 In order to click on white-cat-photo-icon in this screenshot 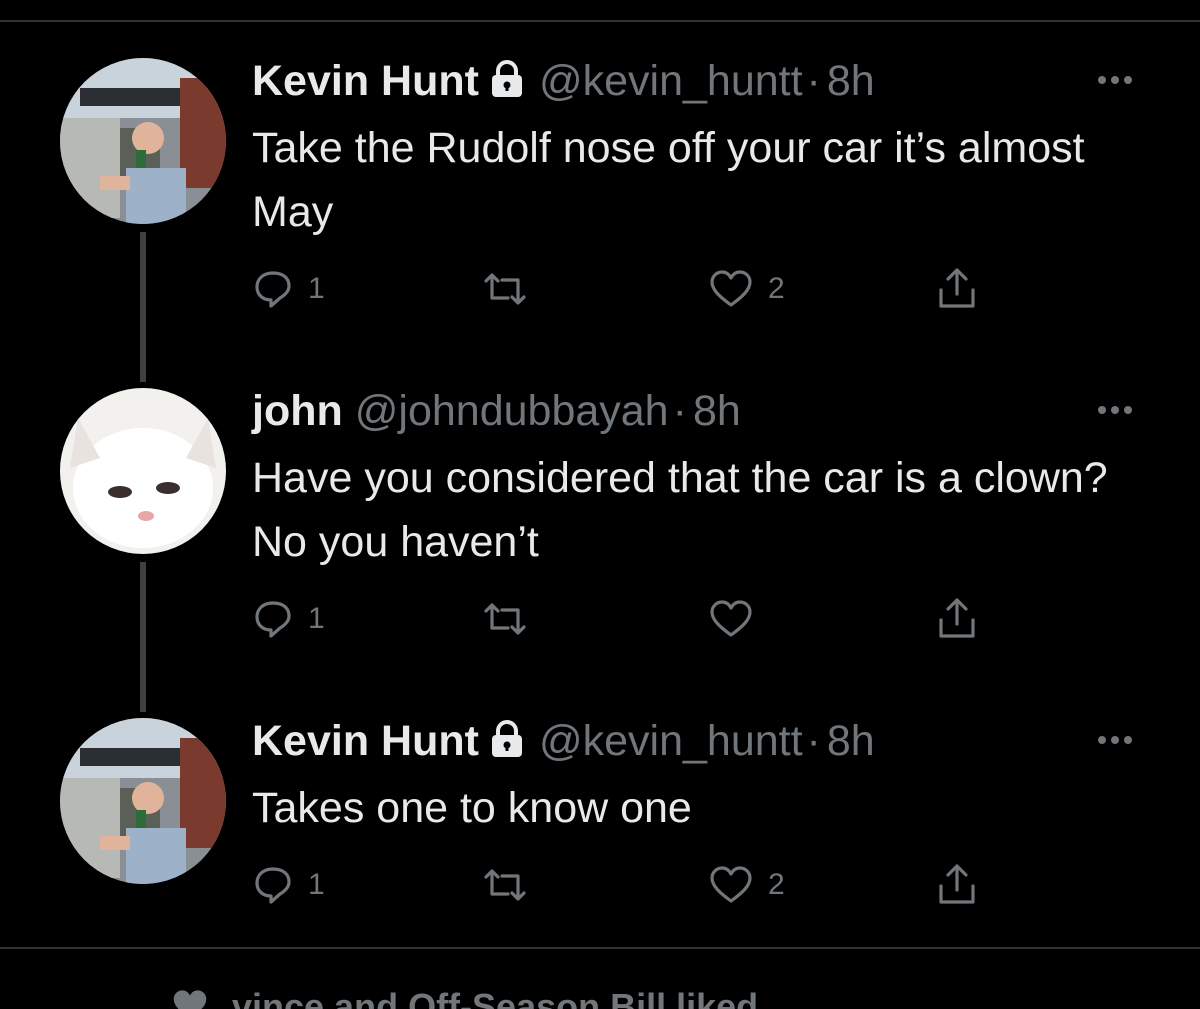, I will do `click(143, 471)`.